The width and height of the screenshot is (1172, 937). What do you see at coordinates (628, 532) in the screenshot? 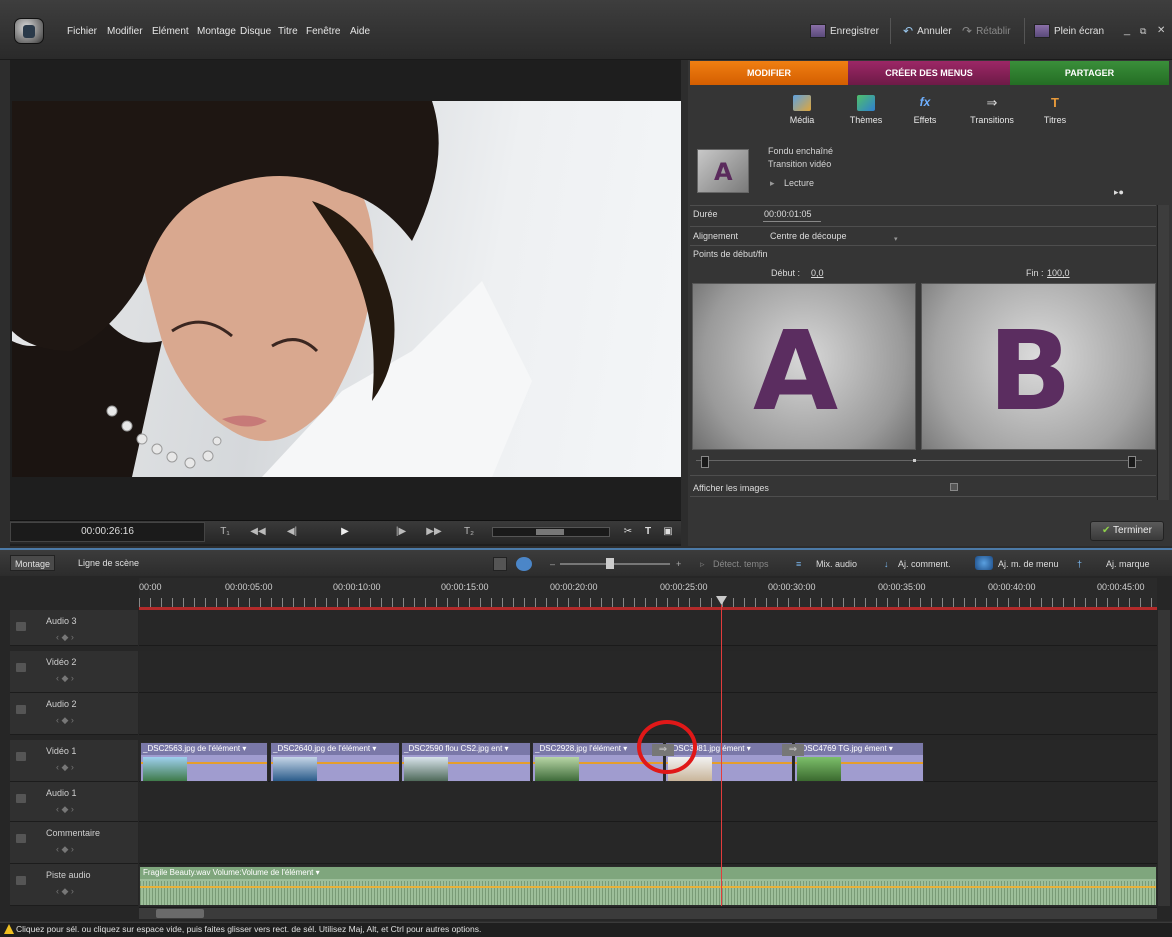
I see `split-clip-icon: ✂` at bounding box center [628, 532].